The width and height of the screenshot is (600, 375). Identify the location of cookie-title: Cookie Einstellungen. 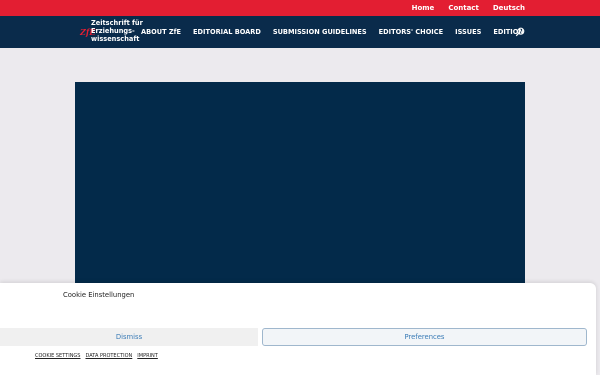
(99, 295).